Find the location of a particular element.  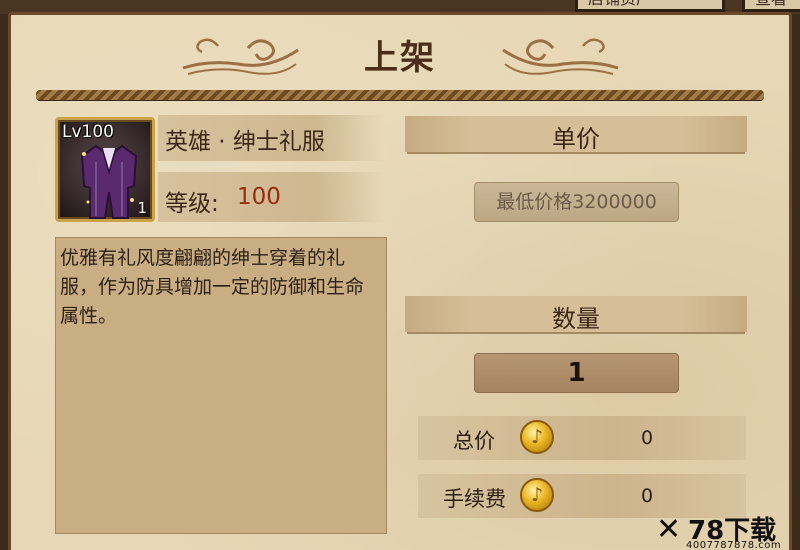

quantity-header: 数量 is located at coordinates (576, 314).